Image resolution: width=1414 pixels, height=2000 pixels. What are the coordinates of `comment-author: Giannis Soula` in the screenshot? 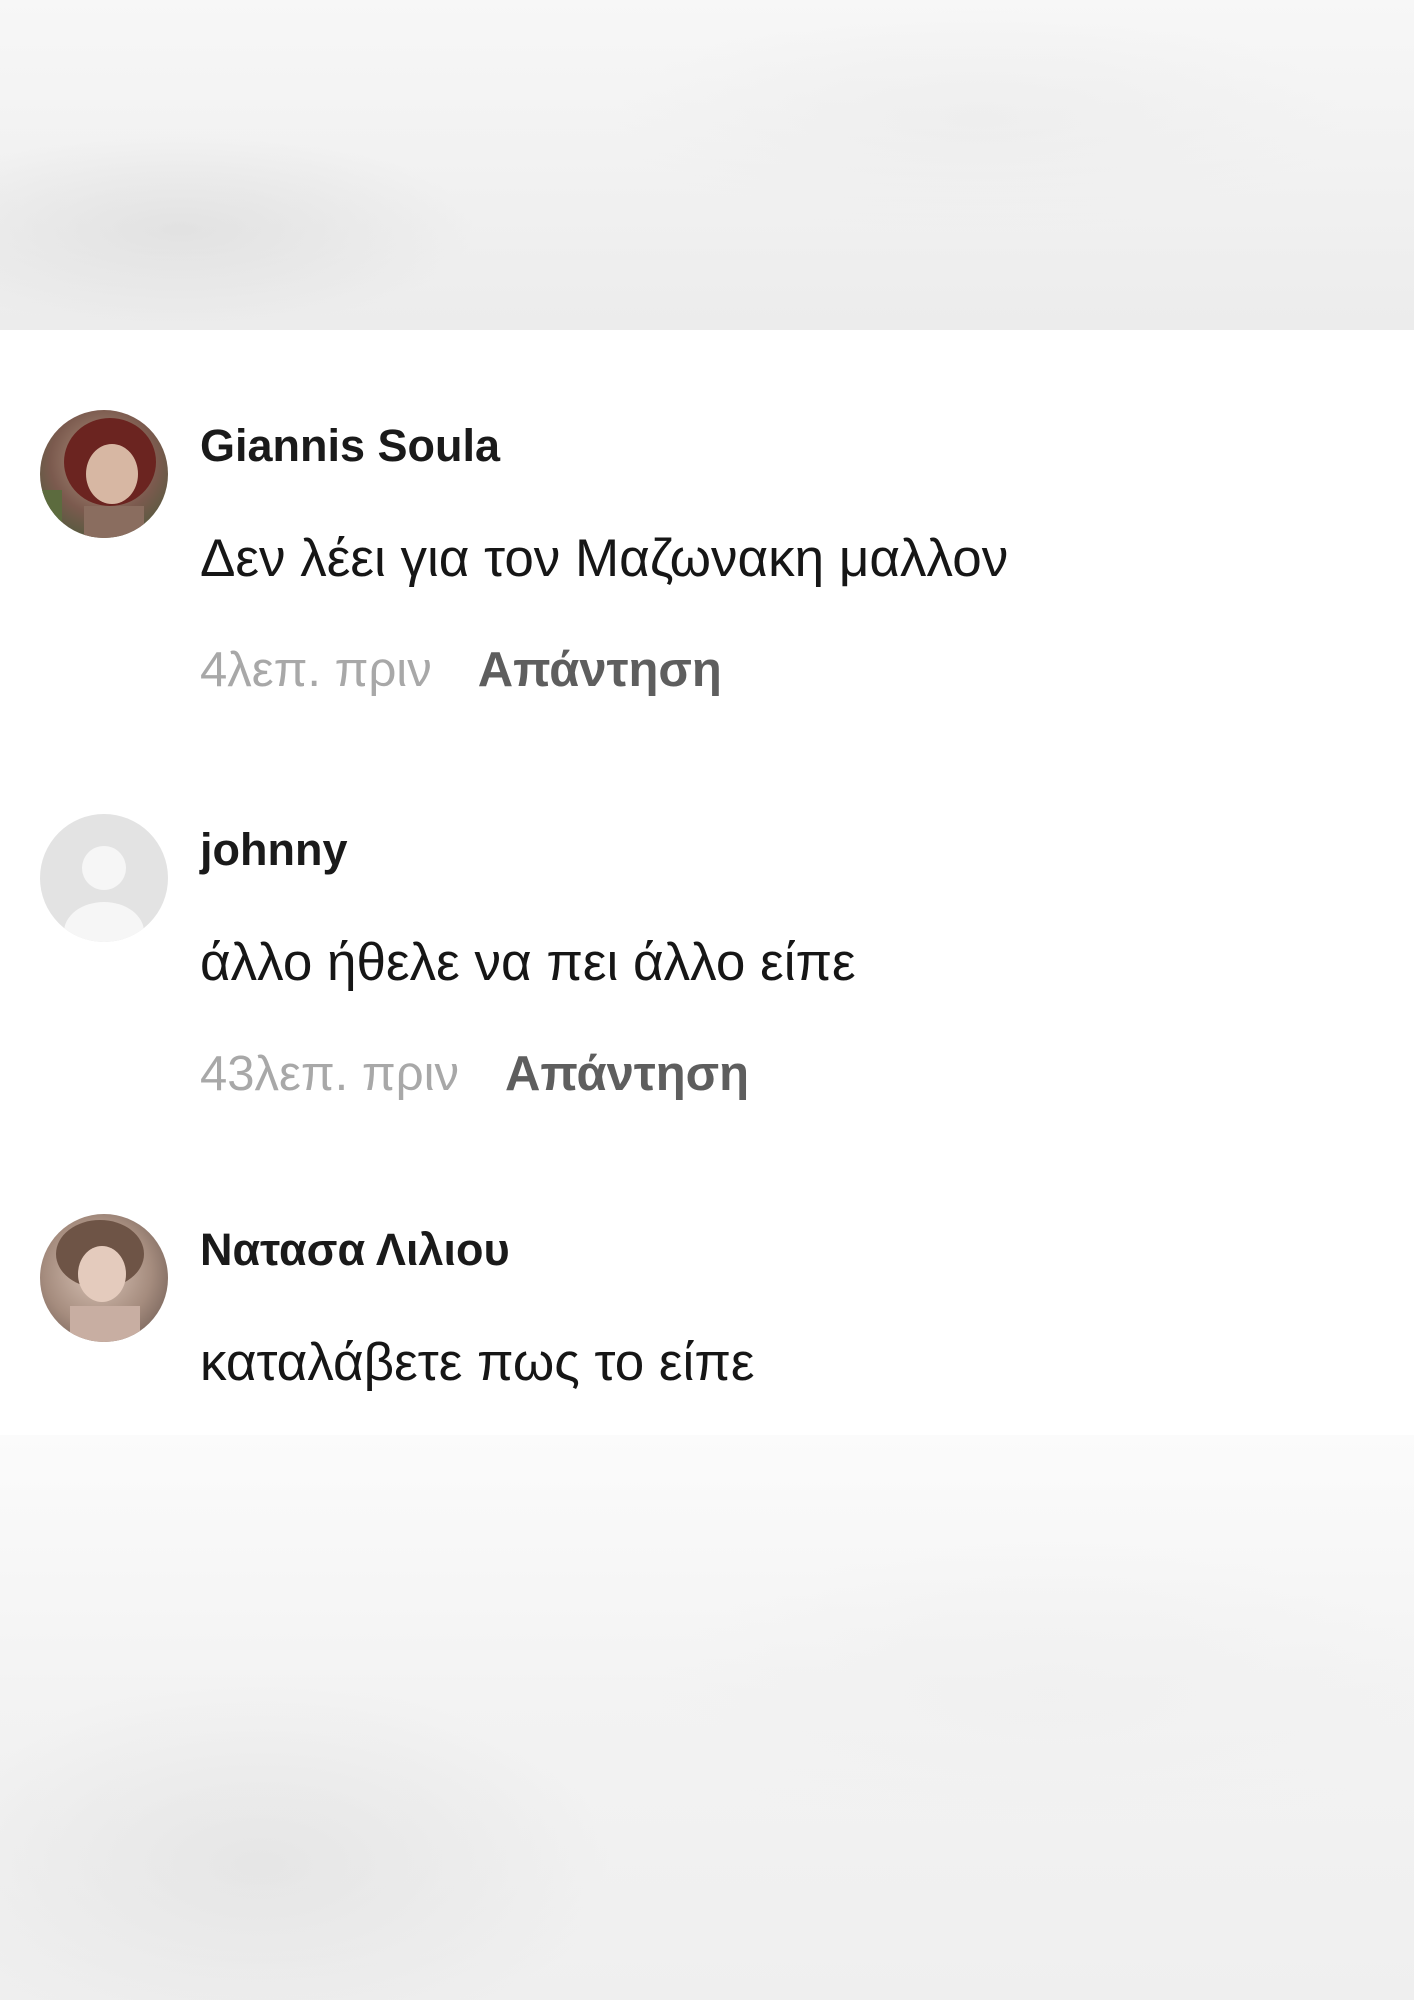 It's located at (350, 446).